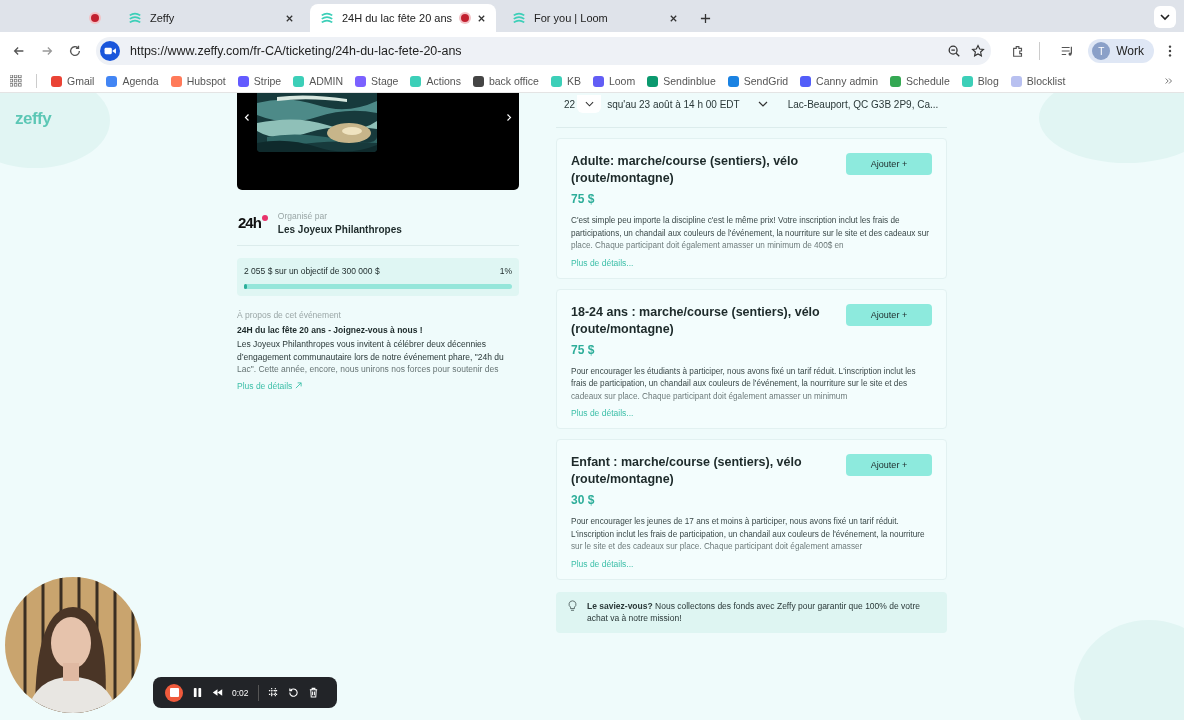  Describe the element at coordinates (750, 233) in the screenshot. I see `ticket-description: C'est simple peu importe la discipline c'est le même prix! Votre inscription inclut les frais de participations, un chandail aux couleurs de l'événement, la nourriture sur le site et des cadeaux sur place. Chaque participant doit également amasser un minimum de 400$ en` at that location.